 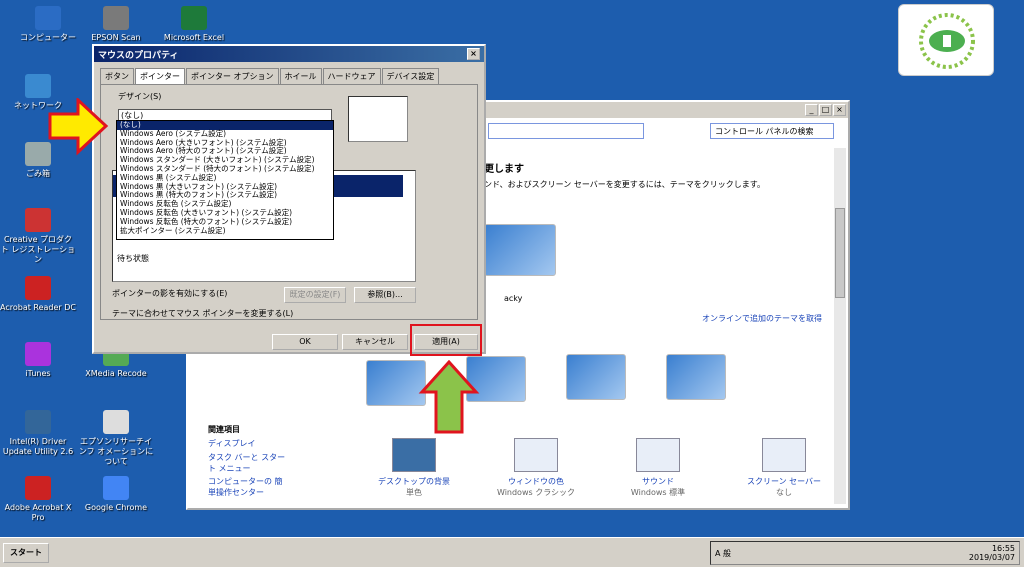 What do you see at coordinates (811, 110) in the screenshot?
I see `minimize-button: _` at bounding box center [811, 110].